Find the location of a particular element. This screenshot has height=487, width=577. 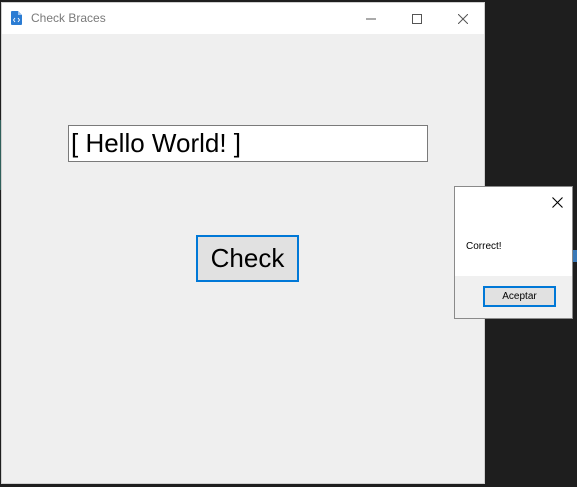

dialog-footer: Aceptar is located at coordinates (513, 297).